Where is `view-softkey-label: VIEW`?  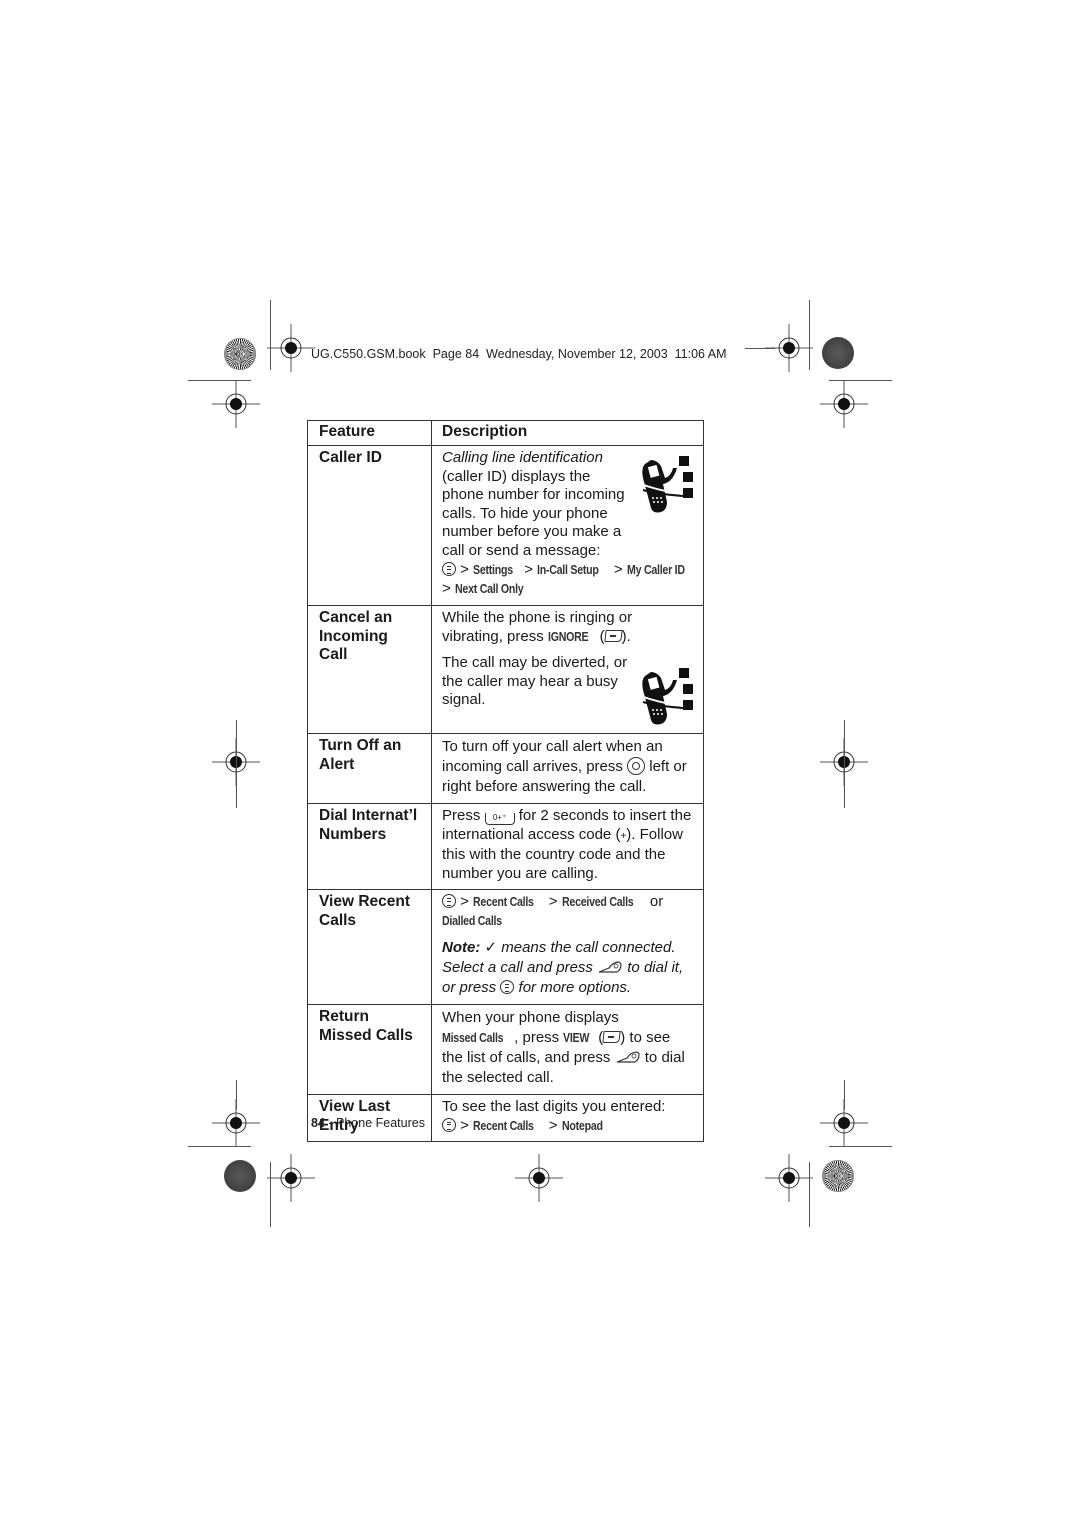
view-softkey-label: VIEW is located at coordinates (576, 1038).